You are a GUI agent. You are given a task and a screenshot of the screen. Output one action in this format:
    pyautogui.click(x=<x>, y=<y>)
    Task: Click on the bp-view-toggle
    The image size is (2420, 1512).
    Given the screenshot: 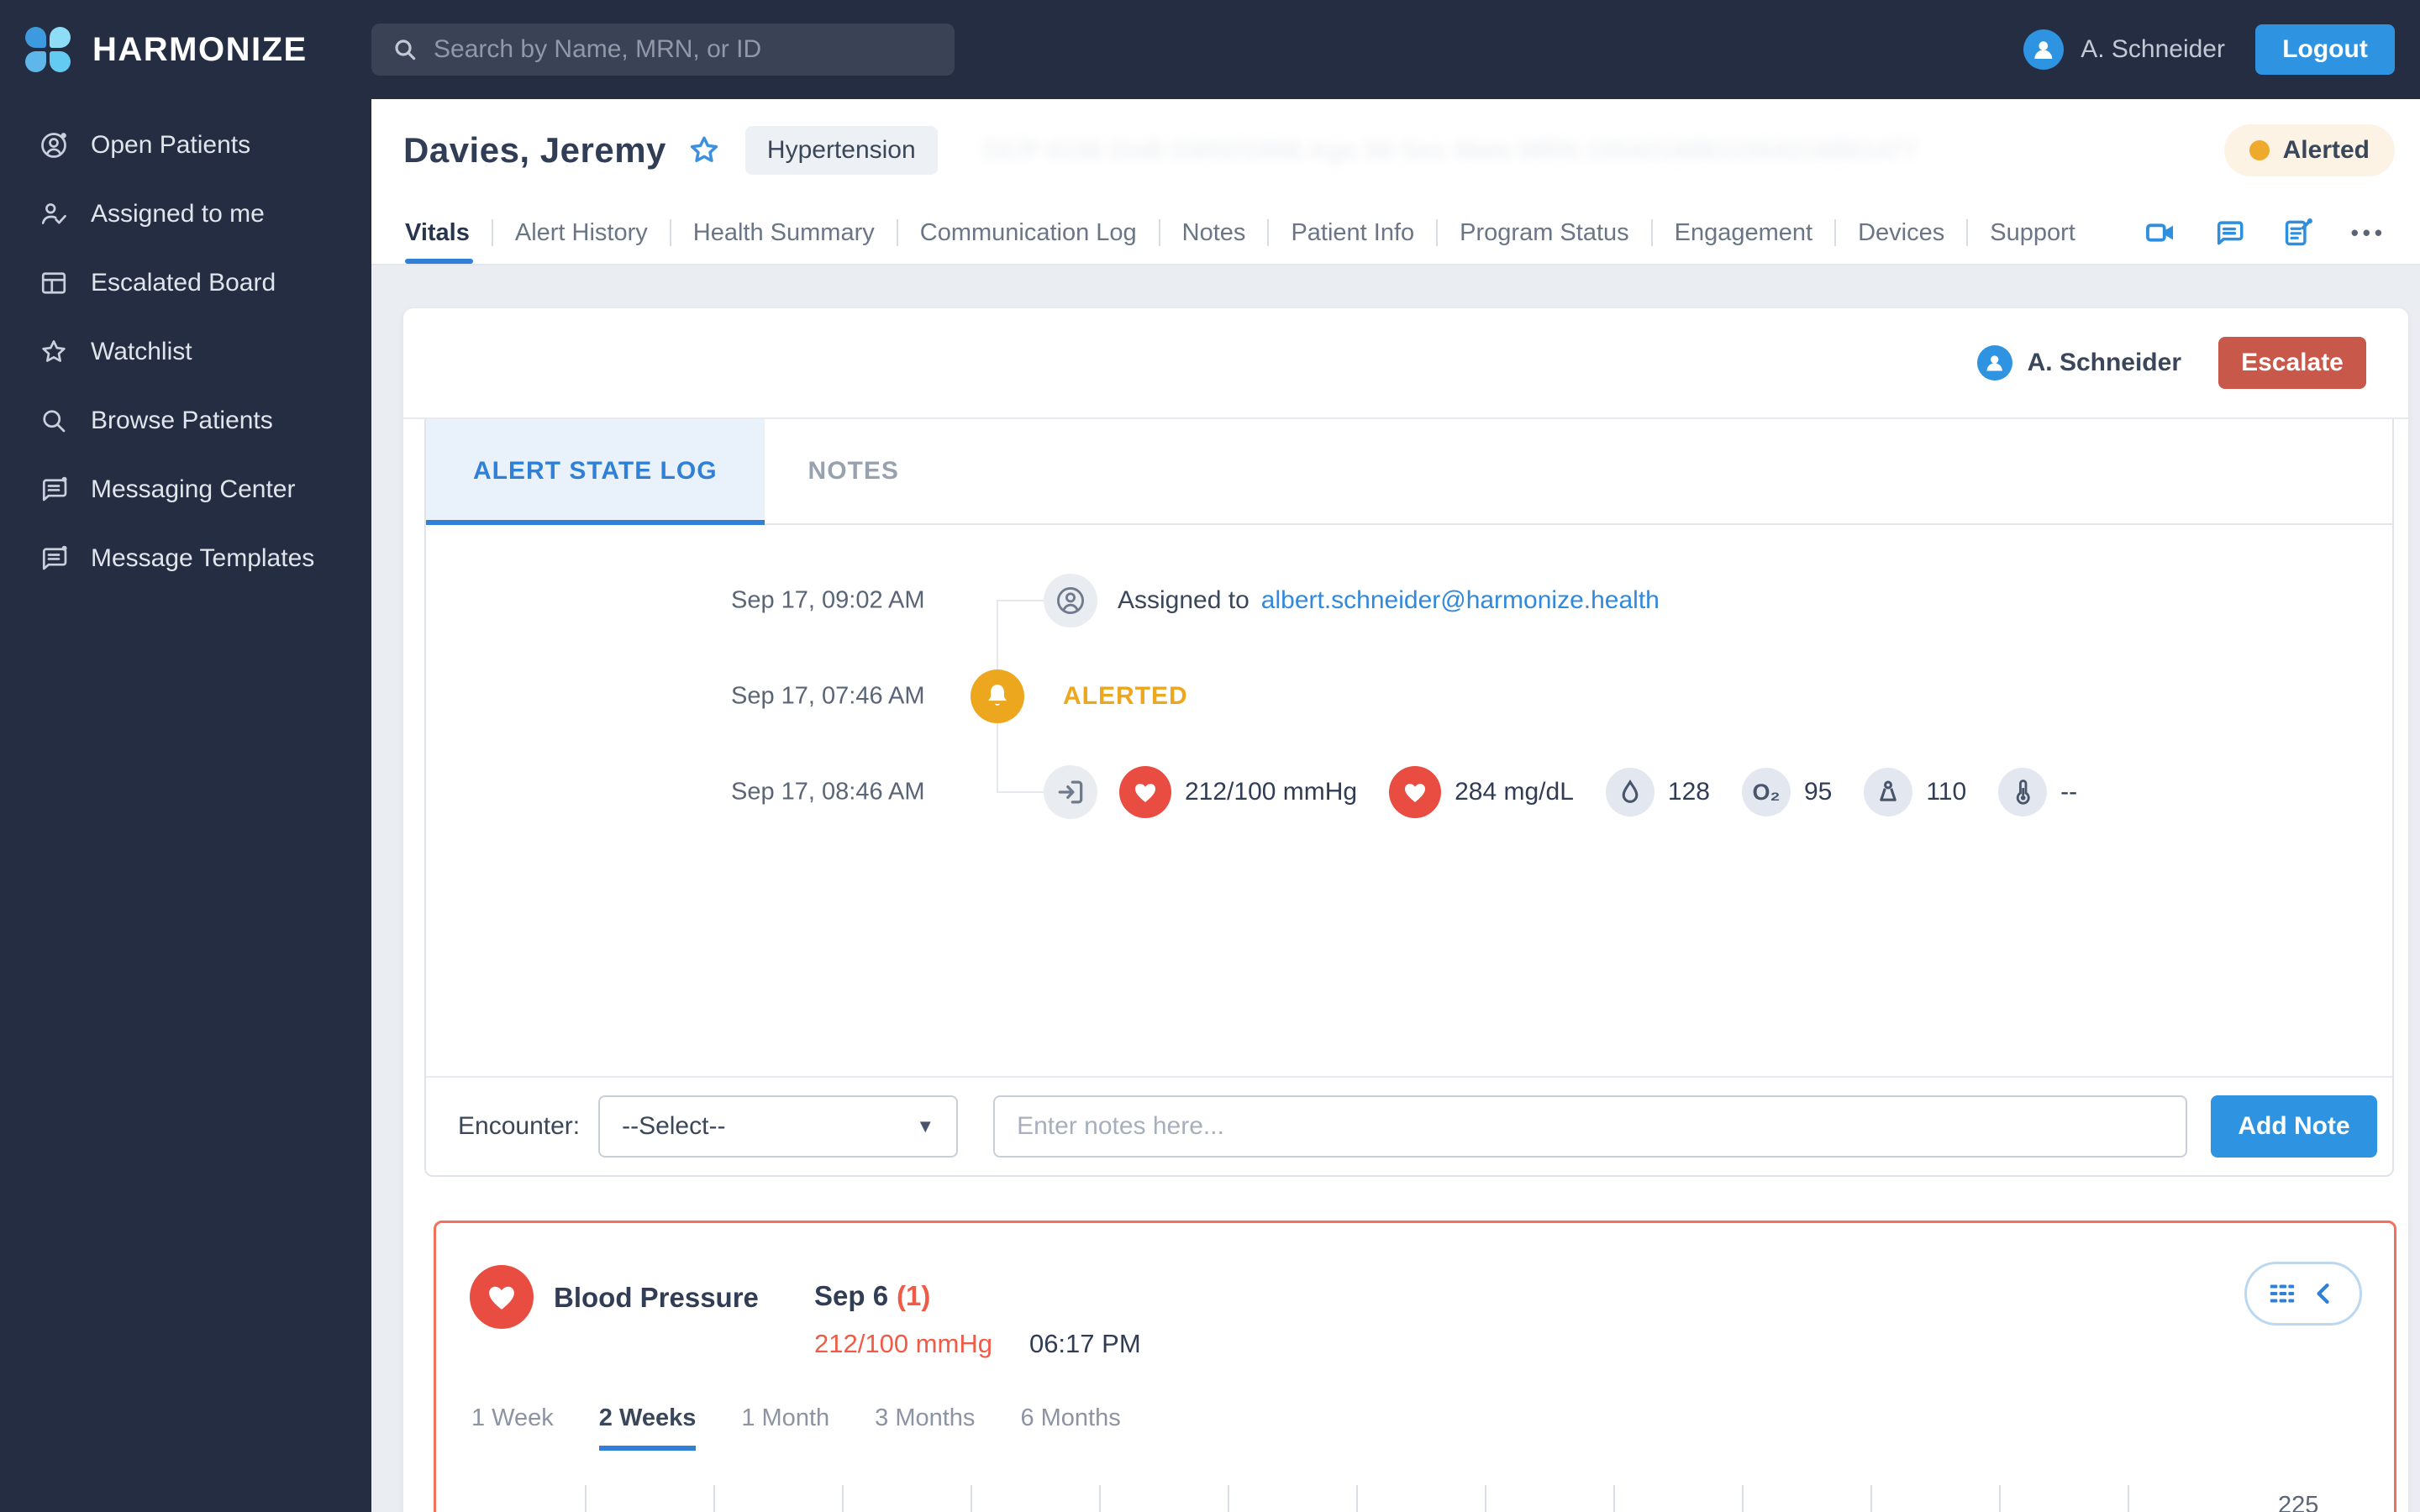 What is the action you would take?
    pyautogui.click(x=2303, y=1294)
    